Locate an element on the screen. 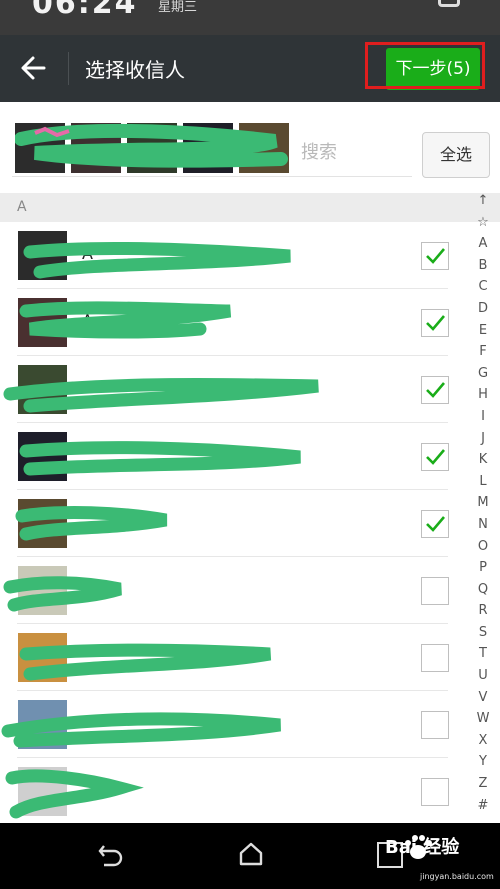 This screenshot has height=889, width=500. status-bar: 06:24 星期三 is located at coordinates (250, 17).